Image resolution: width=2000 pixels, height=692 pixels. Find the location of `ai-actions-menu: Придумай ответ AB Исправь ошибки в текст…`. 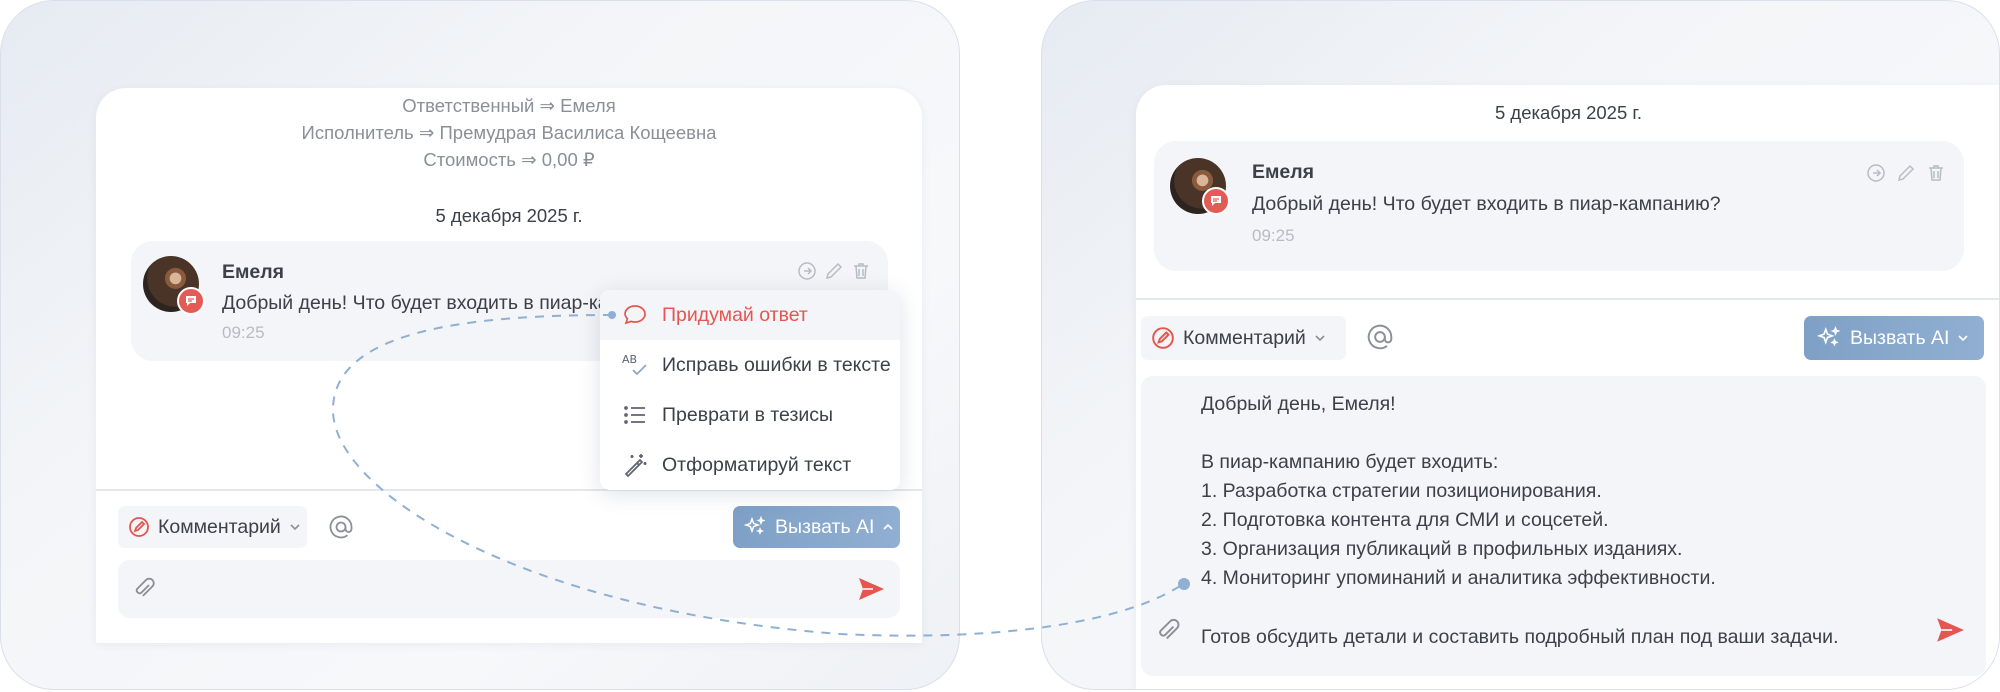

ai-actions-menu: Придумай ответ AB Исправь ошибки в текст… is located at coordinates (750, 390).